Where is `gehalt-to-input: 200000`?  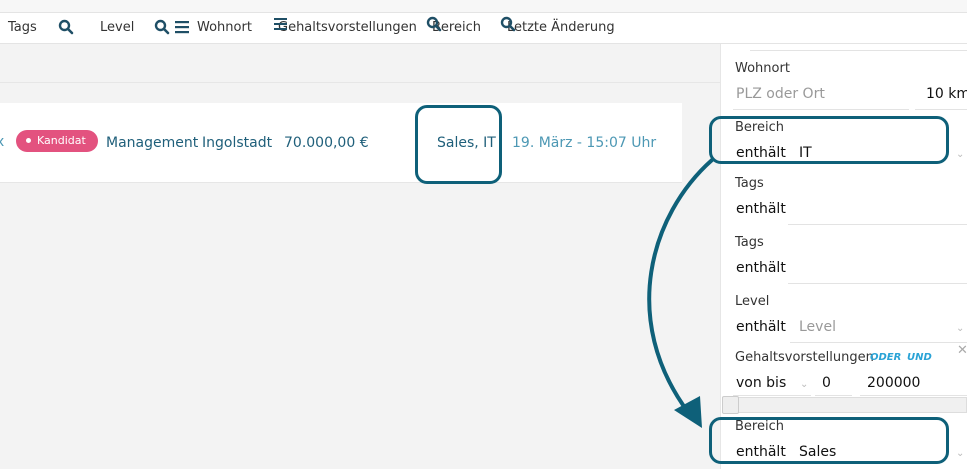 gehalt-to-input: 200000 is located at coordinates (893, 383).